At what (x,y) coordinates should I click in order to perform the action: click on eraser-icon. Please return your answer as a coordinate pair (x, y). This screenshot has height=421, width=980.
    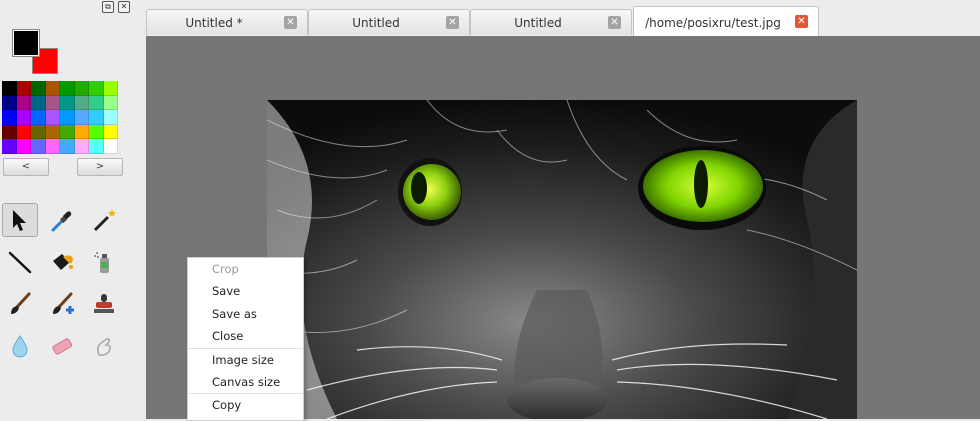
    Looking at the image, I should click on (62, 346).